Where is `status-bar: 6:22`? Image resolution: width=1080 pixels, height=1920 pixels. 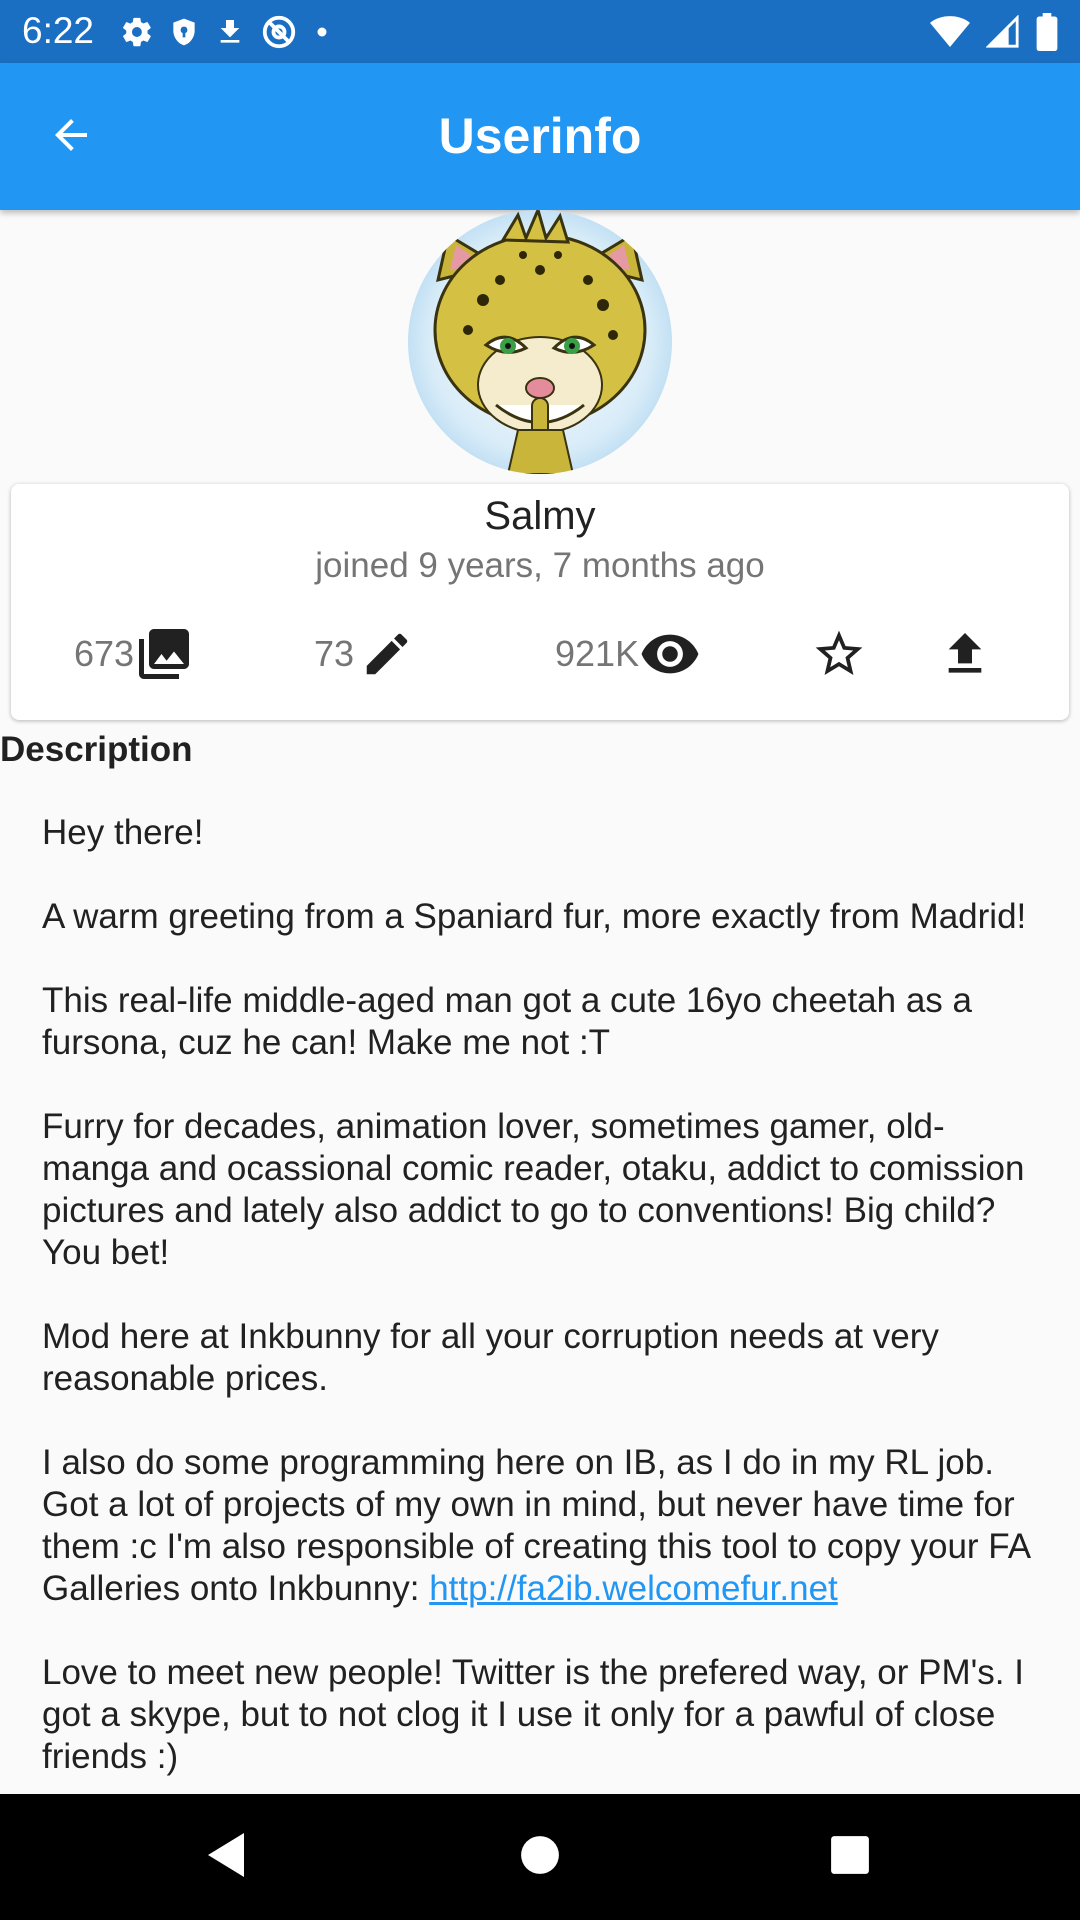 status-bar: 6:22 is located at coordinates (540, 31).